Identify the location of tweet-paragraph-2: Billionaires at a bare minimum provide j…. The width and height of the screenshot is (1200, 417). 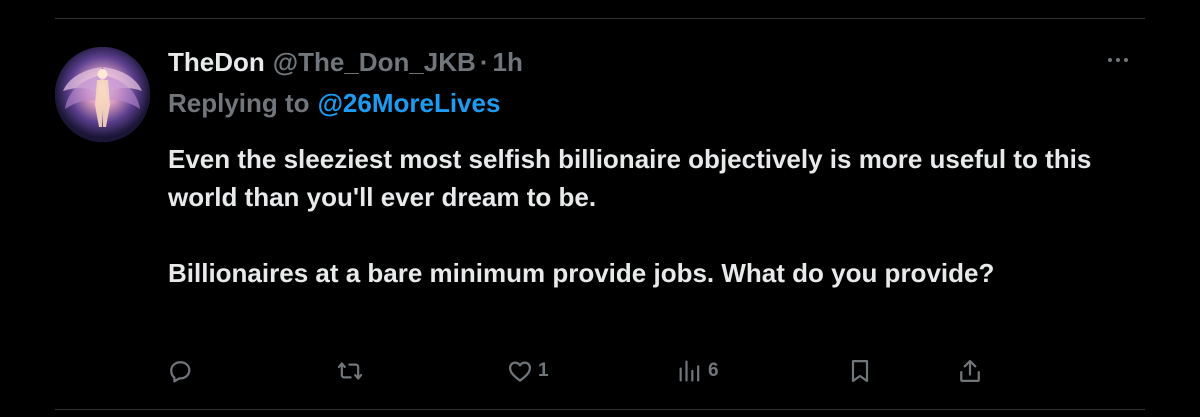
(581, 273).